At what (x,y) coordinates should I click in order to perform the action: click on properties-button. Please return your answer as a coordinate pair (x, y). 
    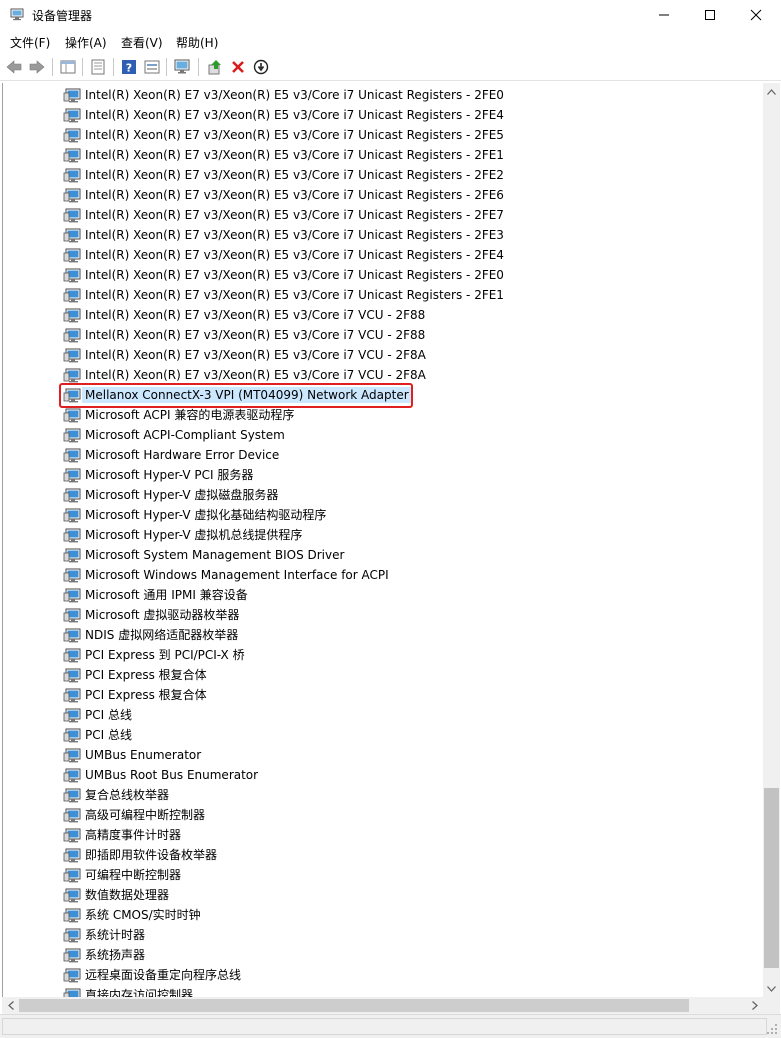
    Looking at the image, I should click on (98, 67).